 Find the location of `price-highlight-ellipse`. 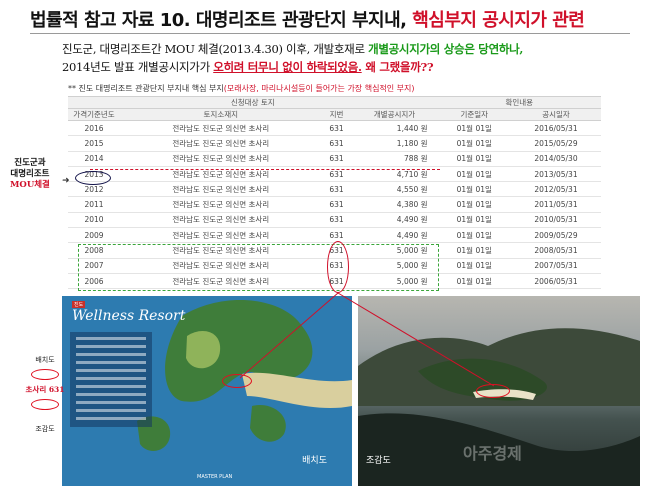

price-highlight-ellipse is located at coordinates (338, 267).